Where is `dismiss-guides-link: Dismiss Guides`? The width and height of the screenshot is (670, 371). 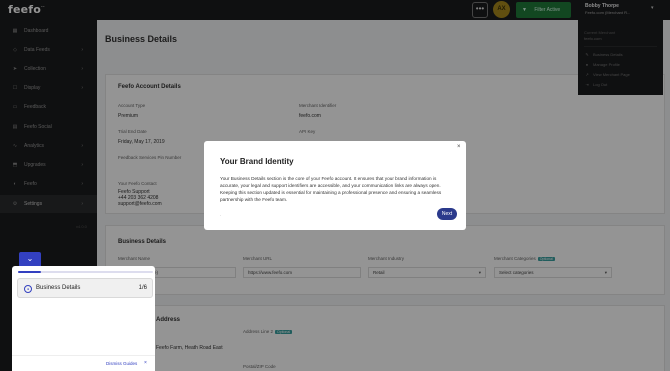
dismiss-guides-link: Dismiss Guides is located at coordinates (121, 363).